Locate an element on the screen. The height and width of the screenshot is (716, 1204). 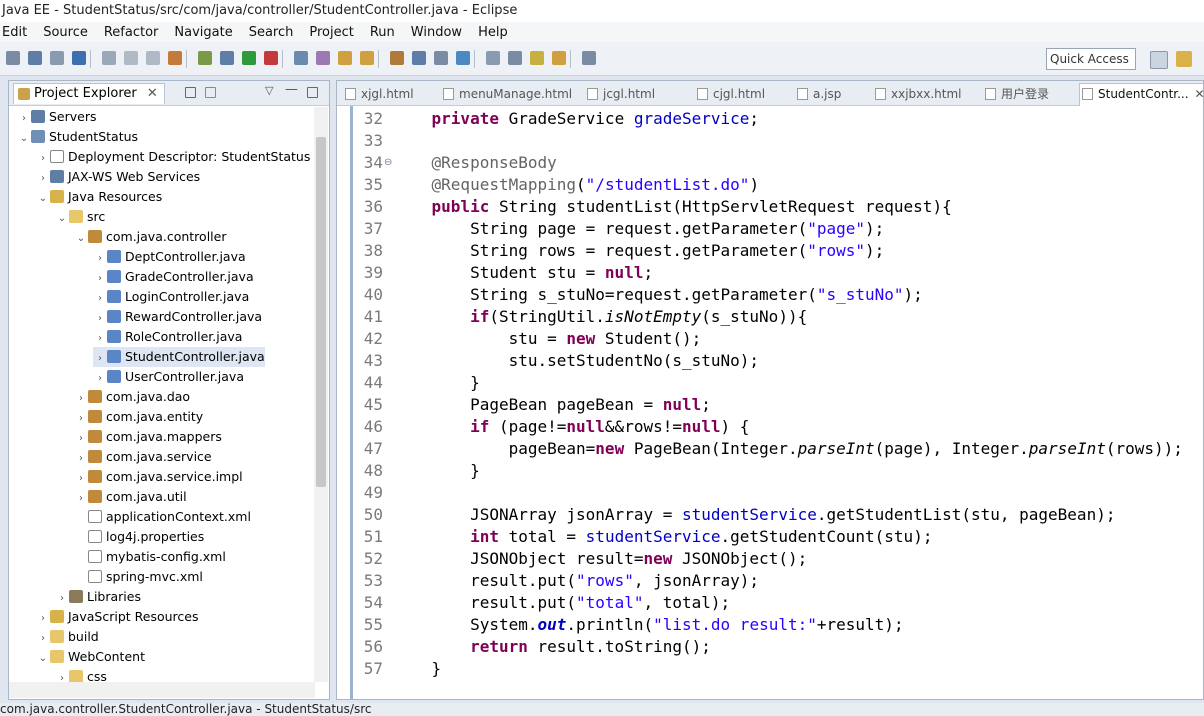
editor-tab: jcgl.html is located at coordinates (620, 94).